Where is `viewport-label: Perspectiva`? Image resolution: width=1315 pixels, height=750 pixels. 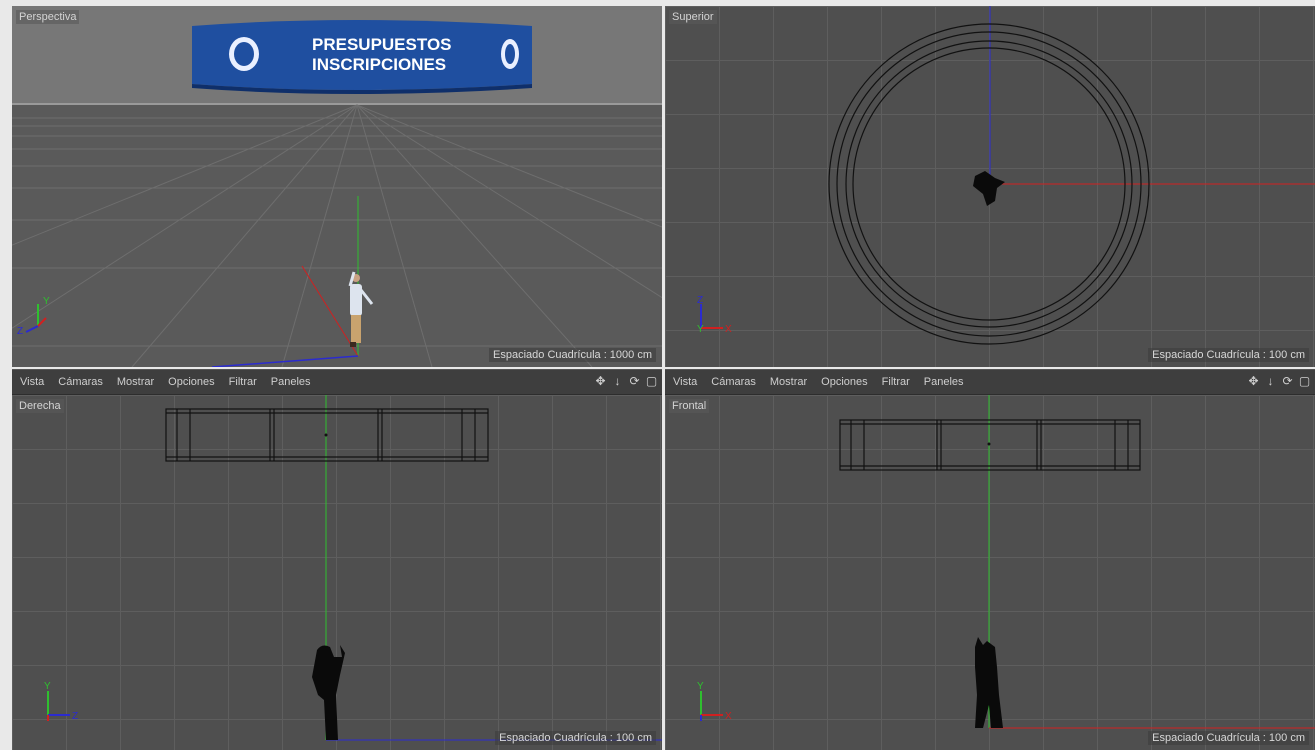 viewport-label: Perspectiva is located at coordinates (48, 17).